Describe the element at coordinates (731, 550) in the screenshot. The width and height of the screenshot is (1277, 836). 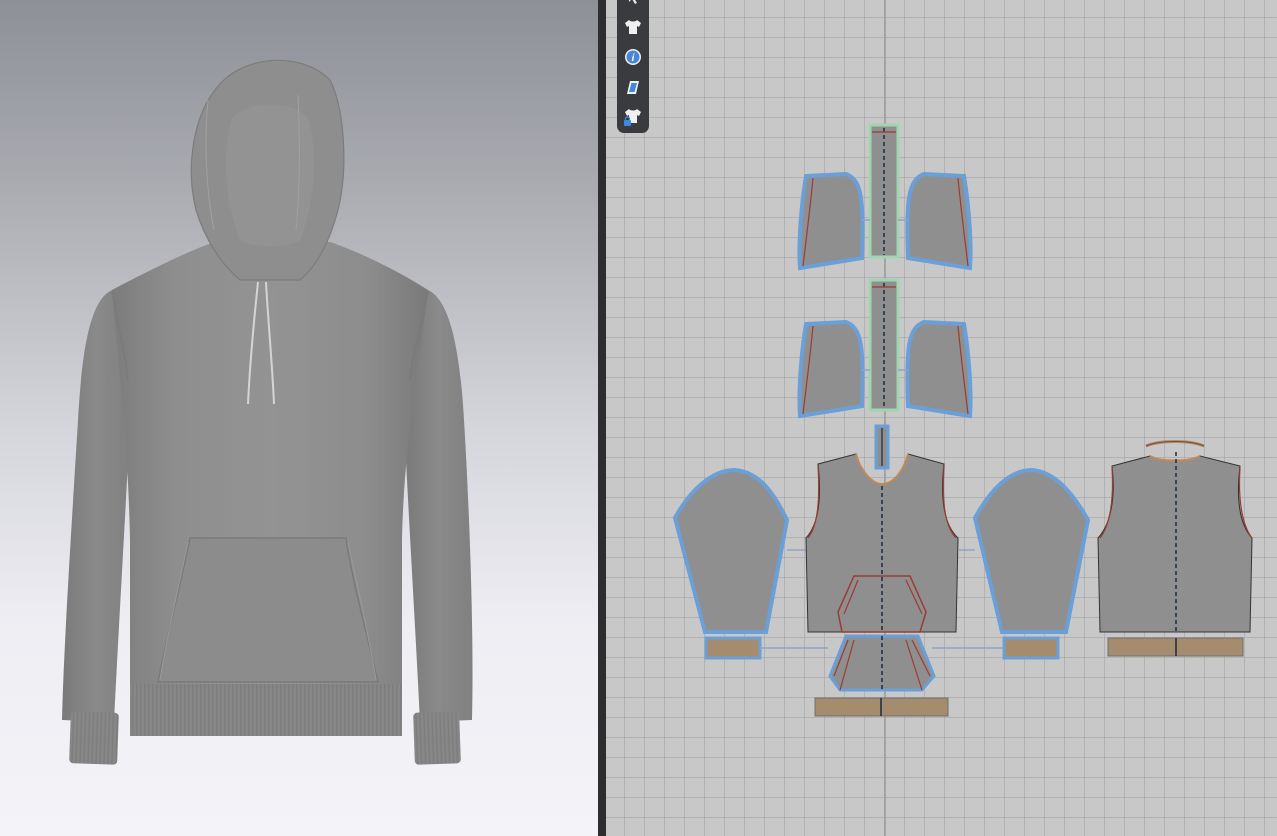
I see `sleeve-left` at that location.